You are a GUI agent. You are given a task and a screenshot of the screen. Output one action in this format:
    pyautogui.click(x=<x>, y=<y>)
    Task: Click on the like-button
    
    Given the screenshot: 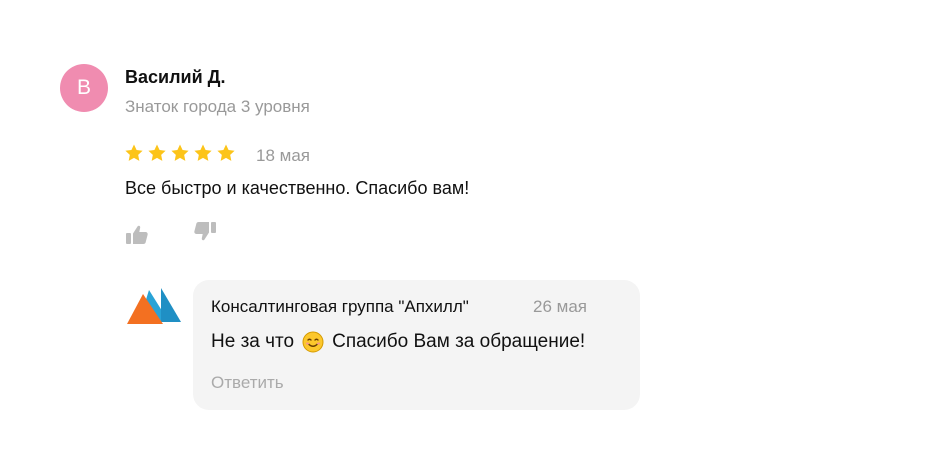 What is the action you would take?
    pyautogui.click(x=137, y=235)
    